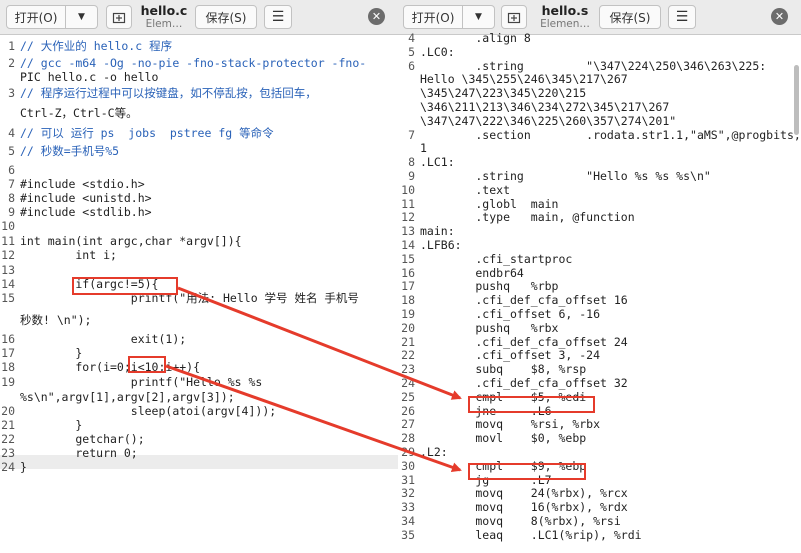 This screenshot has width=801, height=553. Describe the element at coordinates (411, 134) in the screenshot. I see `line-number: 7` at that location.